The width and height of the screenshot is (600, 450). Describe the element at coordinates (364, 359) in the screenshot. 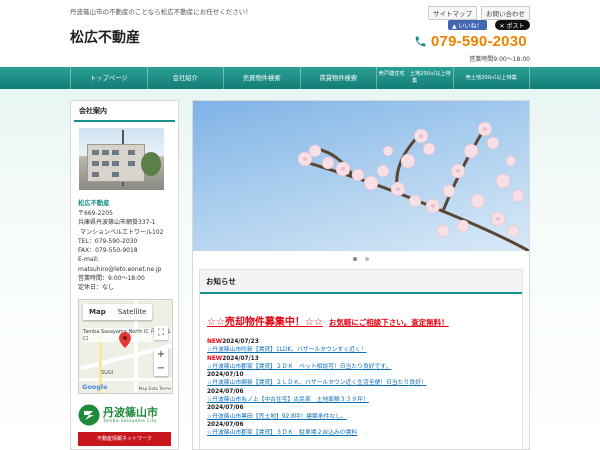

I see `news-date: NEW2024/07/13` at that location.